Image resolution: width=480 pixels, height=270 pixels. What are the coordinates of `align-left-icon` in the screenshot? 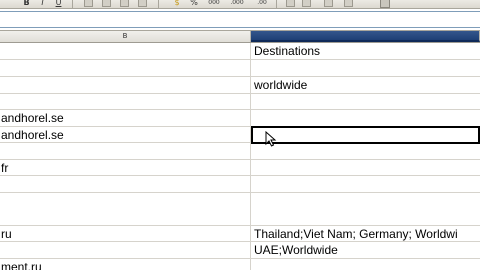 It's located at (88, 3).